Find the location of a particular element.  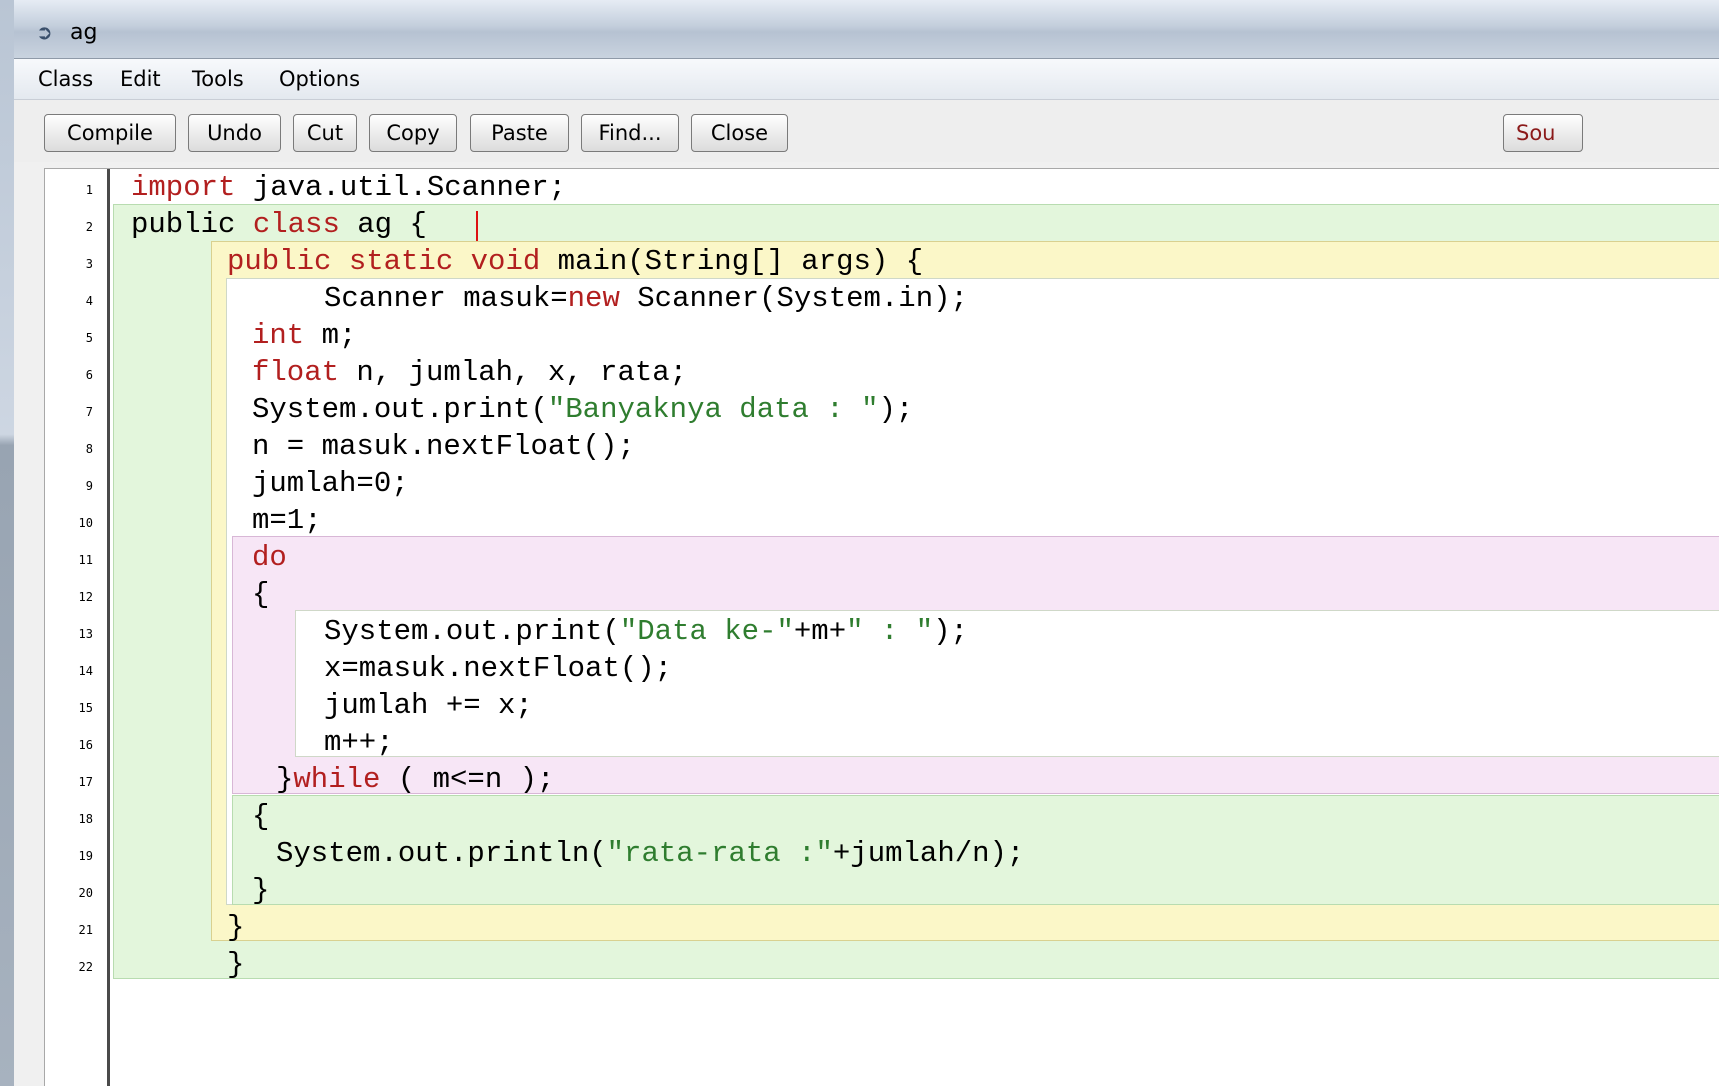

code-line: }while ( m<=n ); is located at coordinates (415, 779).